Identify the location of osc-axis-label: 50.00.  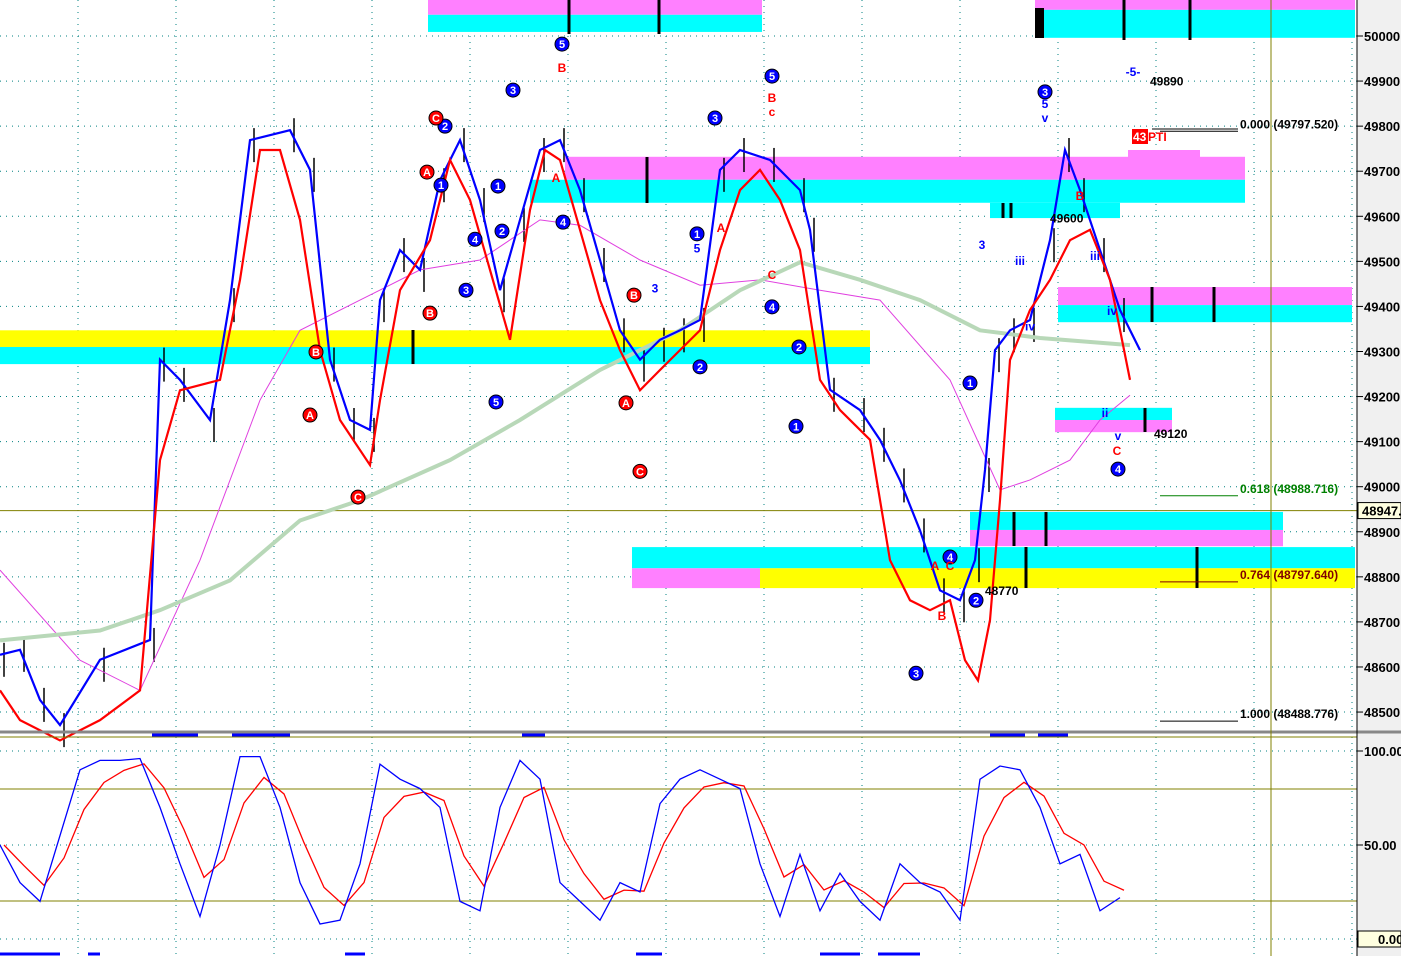
(1380, 845).